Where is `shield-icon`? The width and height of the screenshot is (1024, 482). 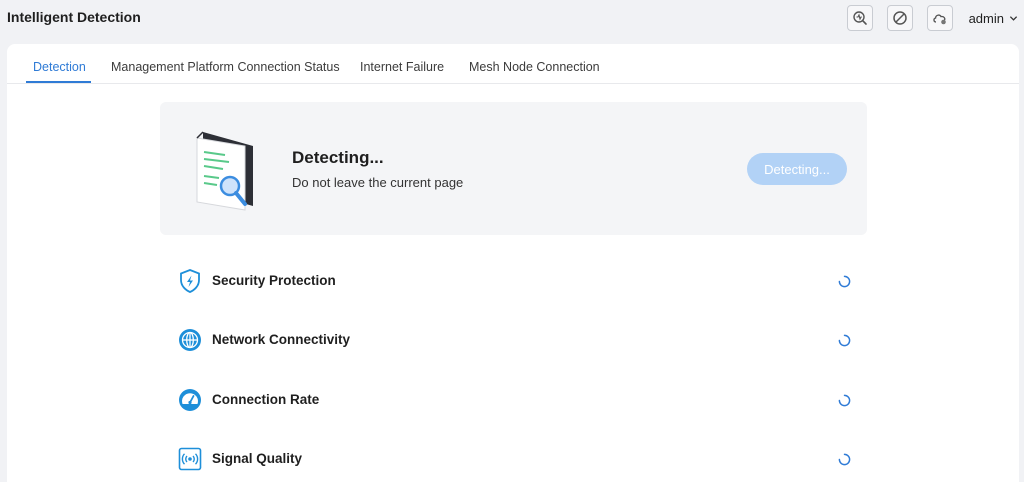
shield-icon is located at coordinates (190, 281).